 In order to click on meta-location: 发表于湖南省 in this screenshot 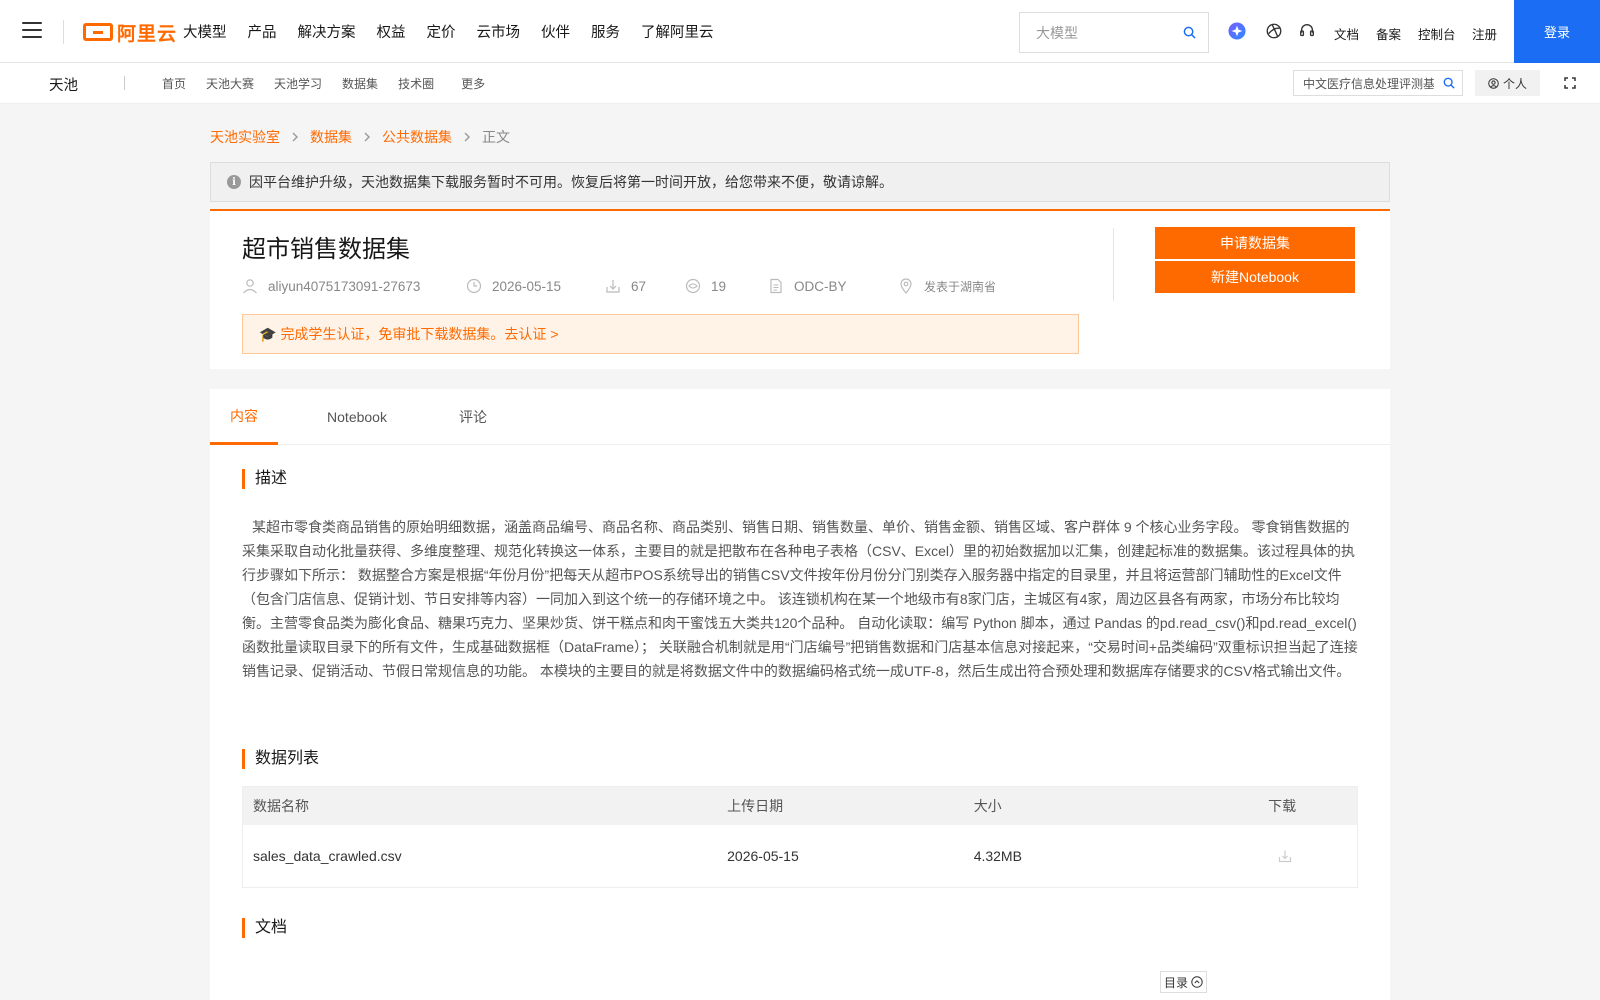, I will do `click(947, 286)`.